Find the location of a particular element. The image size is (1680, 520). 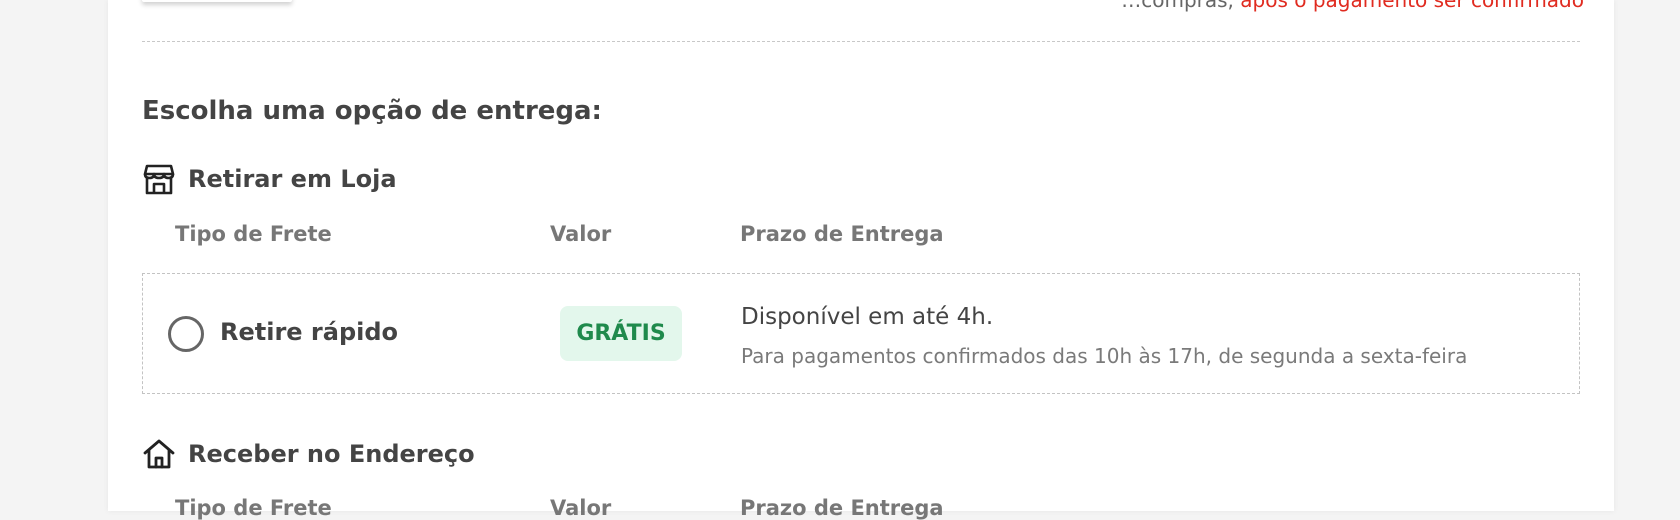

home-icon is located at coordinates (159, 454).